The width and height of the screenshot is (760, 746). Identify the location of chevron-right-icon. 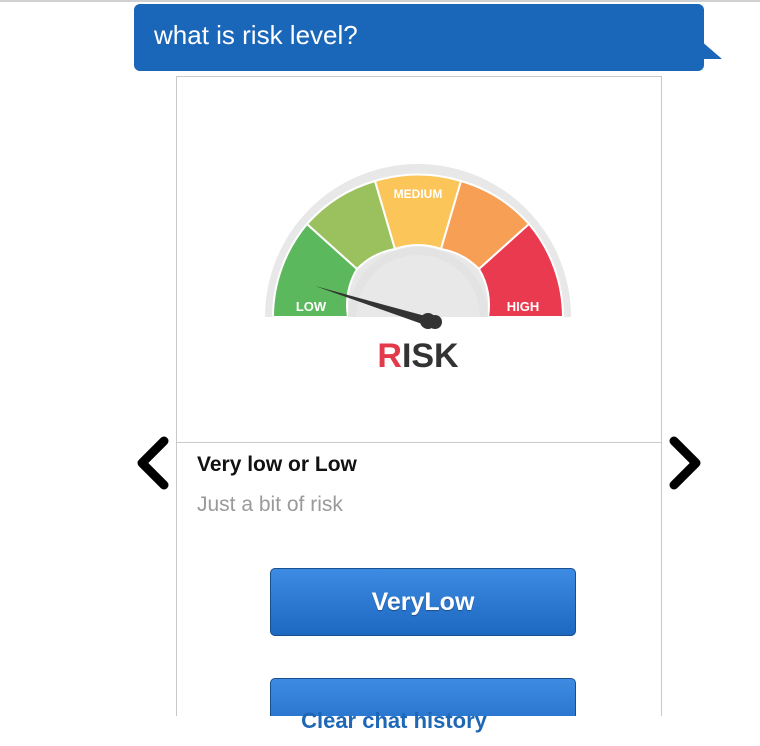
(684, 465).